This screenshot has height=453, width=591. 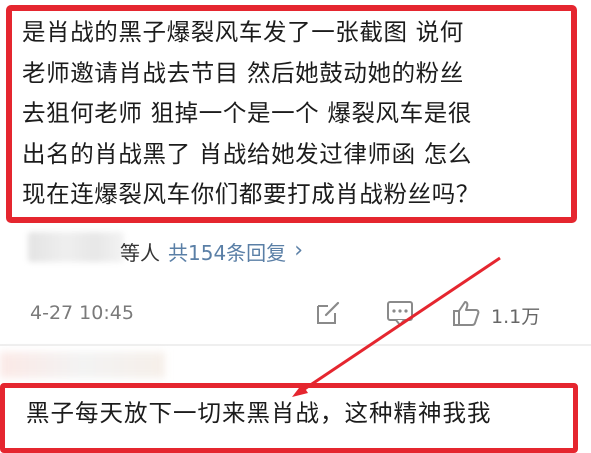 What do you see at coordinates (295, 345) in the screenshot?
I see `divider` at bounding box center [295, 345].